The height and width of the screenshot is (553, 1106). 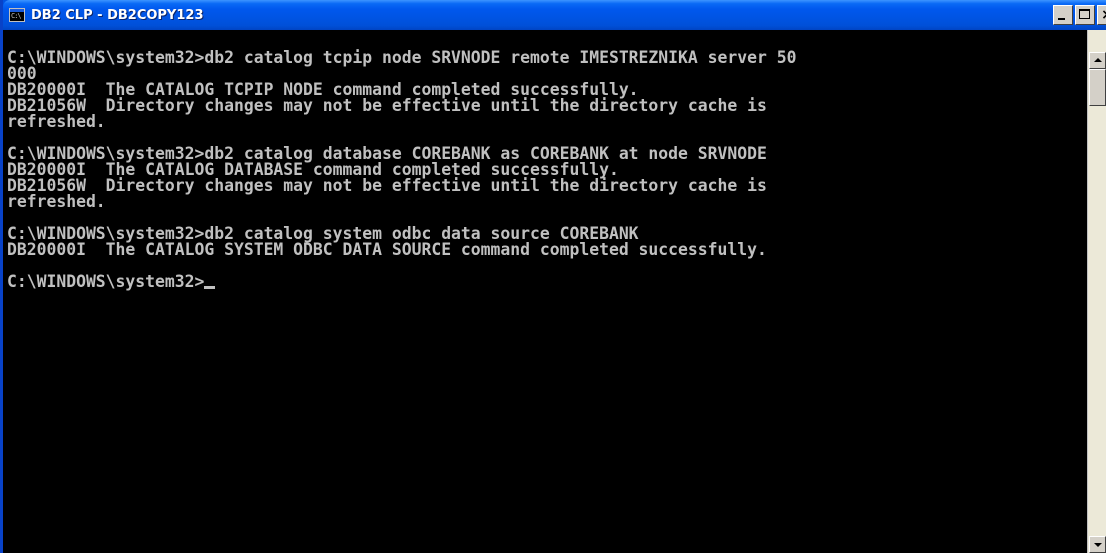 I want to click on minimize-icon, so click(x=1061, y=19).